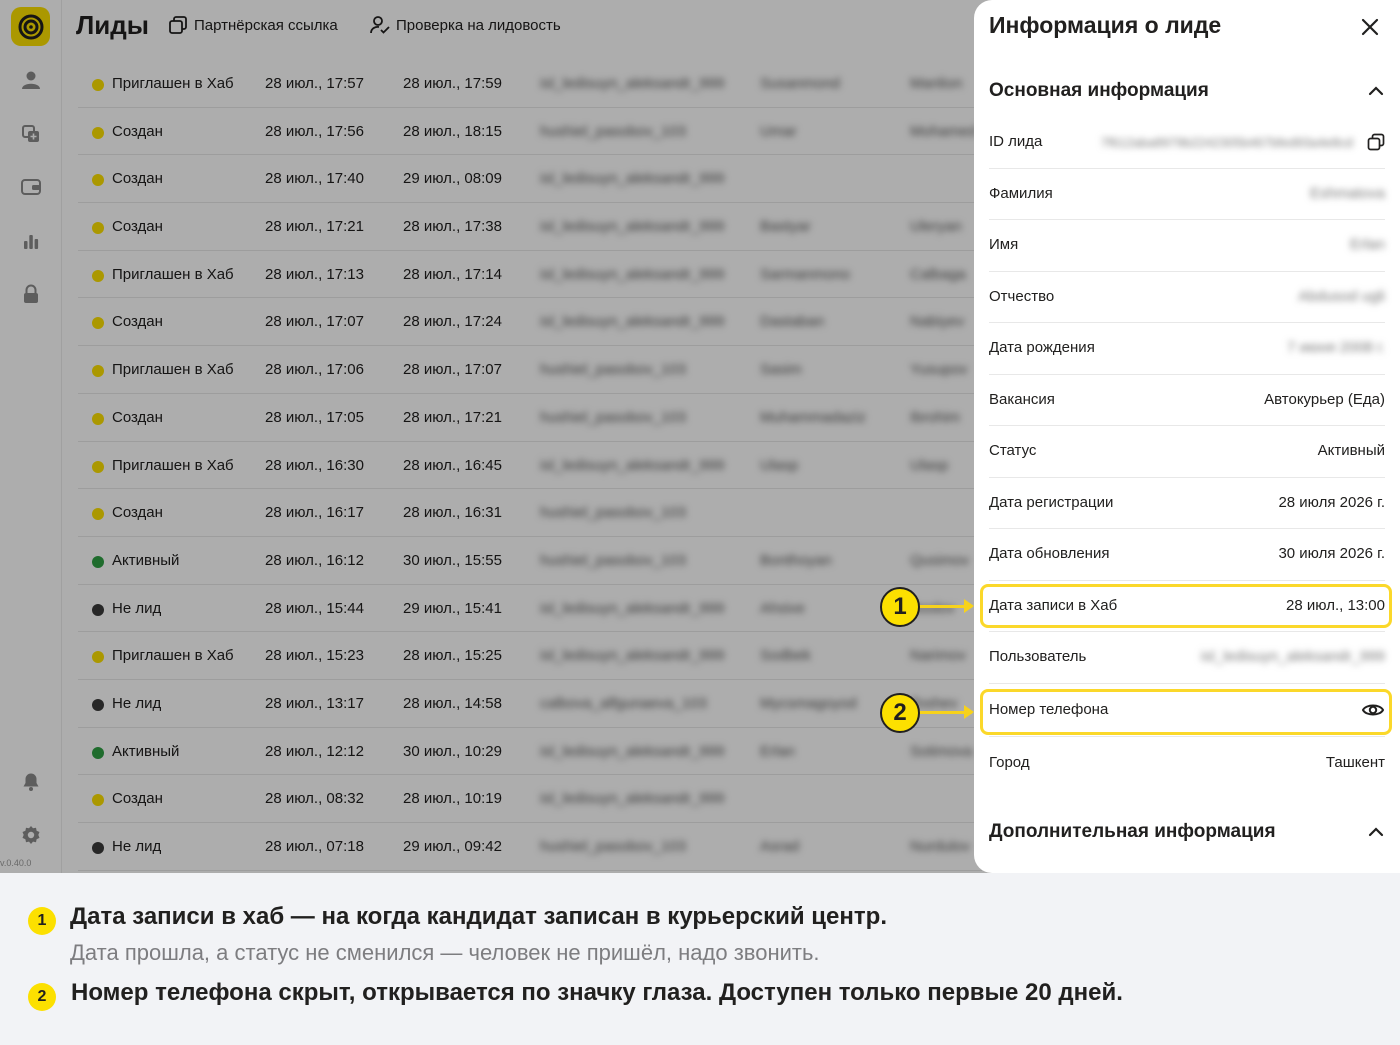 The image size is (1400, 1045). What do you see at coordinates (1105, 25) in the screenshot?
I see `panel-title: Информация о лиде` at bounding box center [1105, 25].